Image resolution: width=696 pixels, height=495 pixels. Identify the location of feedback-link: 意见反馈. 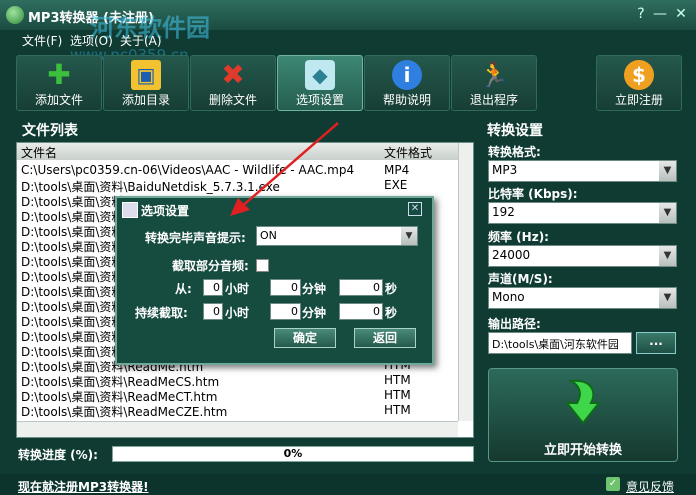
(650, 486).